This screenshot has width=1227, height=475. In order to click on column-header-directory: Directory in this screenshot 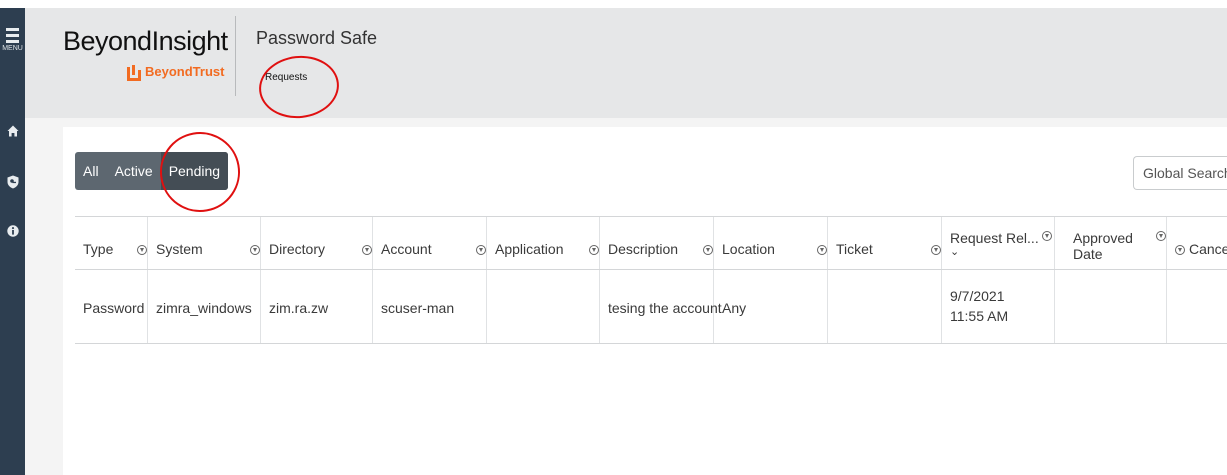, I will do `click(317, 243)`.